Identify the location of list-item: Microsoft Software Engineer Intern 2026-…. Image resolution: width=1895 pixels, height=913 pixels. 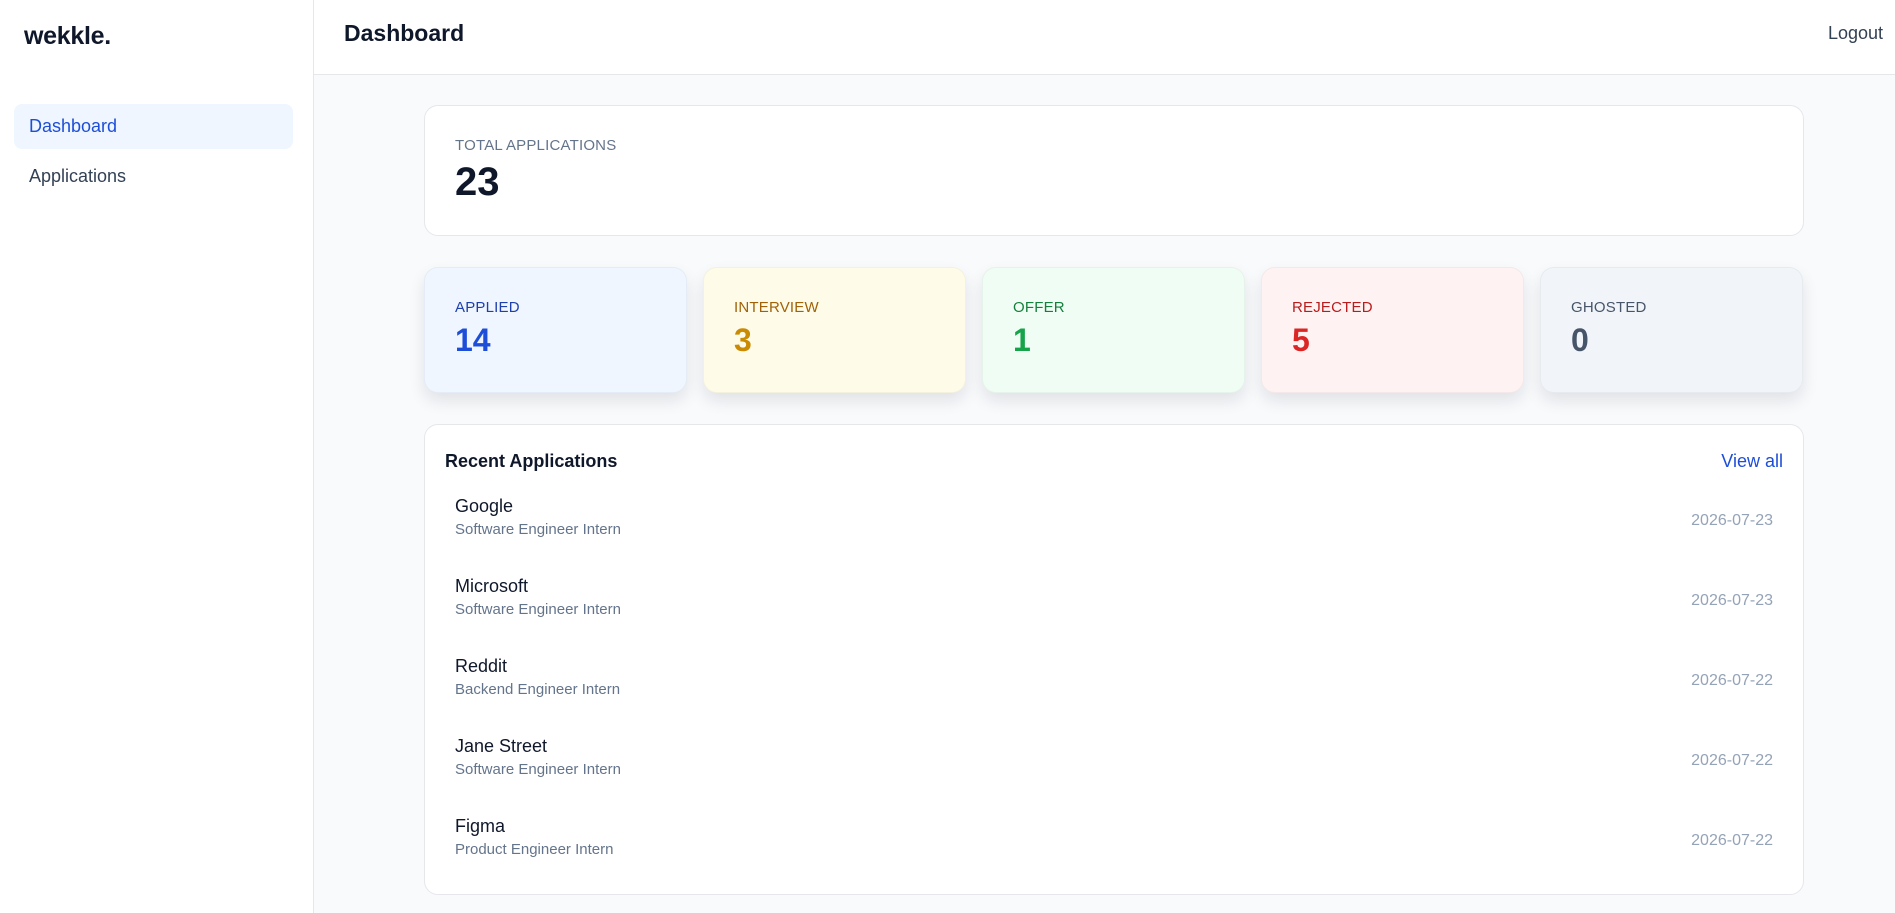
(1114, 612).